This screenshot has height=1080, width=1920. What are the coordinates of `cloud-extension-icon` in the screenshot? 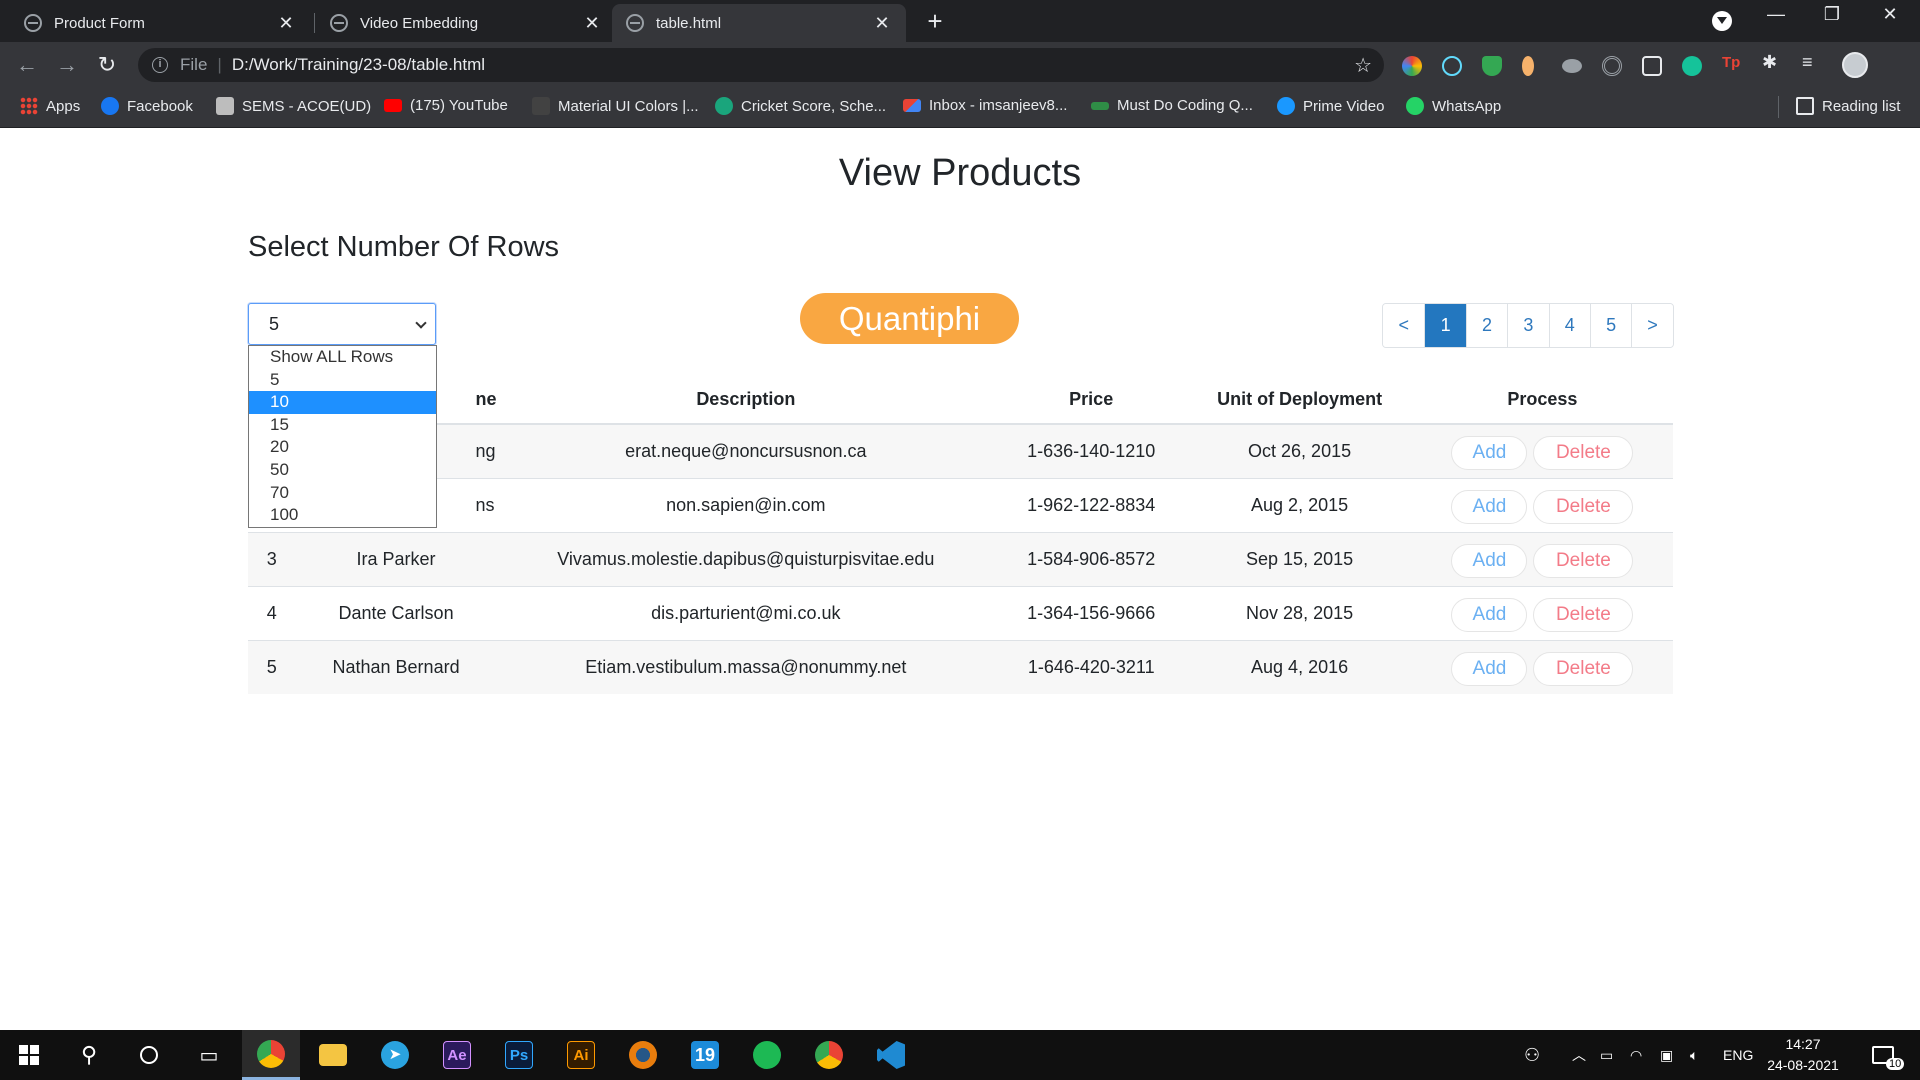 It's located at (1572, 66).